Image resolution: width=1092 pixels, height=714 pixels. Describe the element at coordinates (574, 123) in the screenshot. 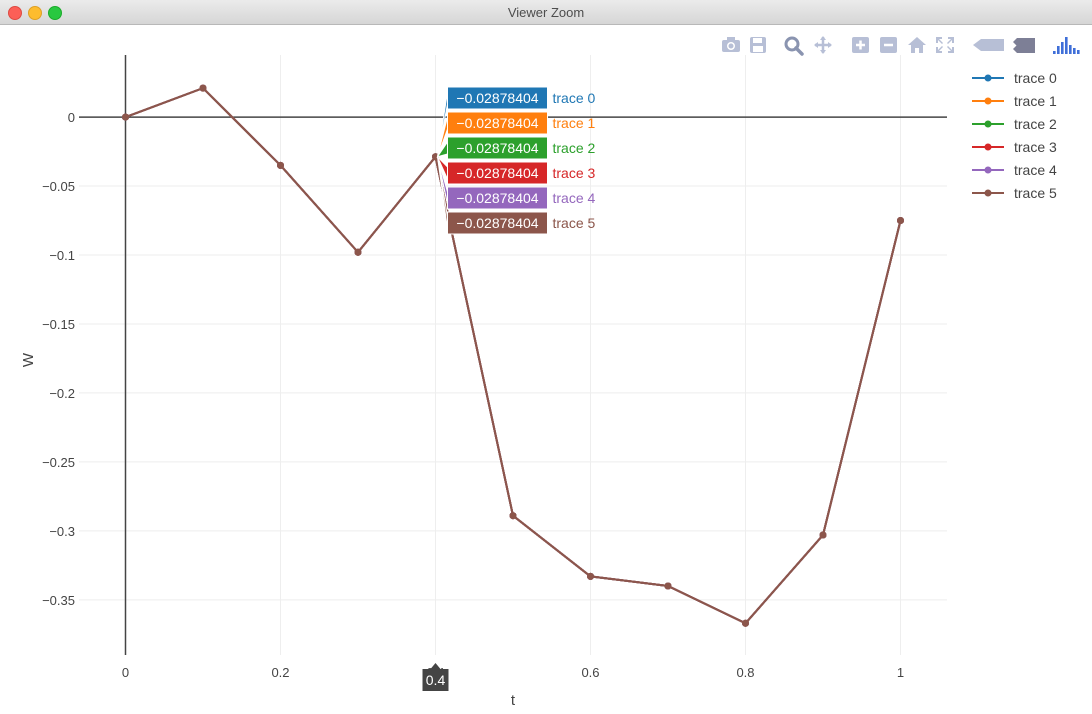

I see `hover-trace-name: trace 1` at that location.